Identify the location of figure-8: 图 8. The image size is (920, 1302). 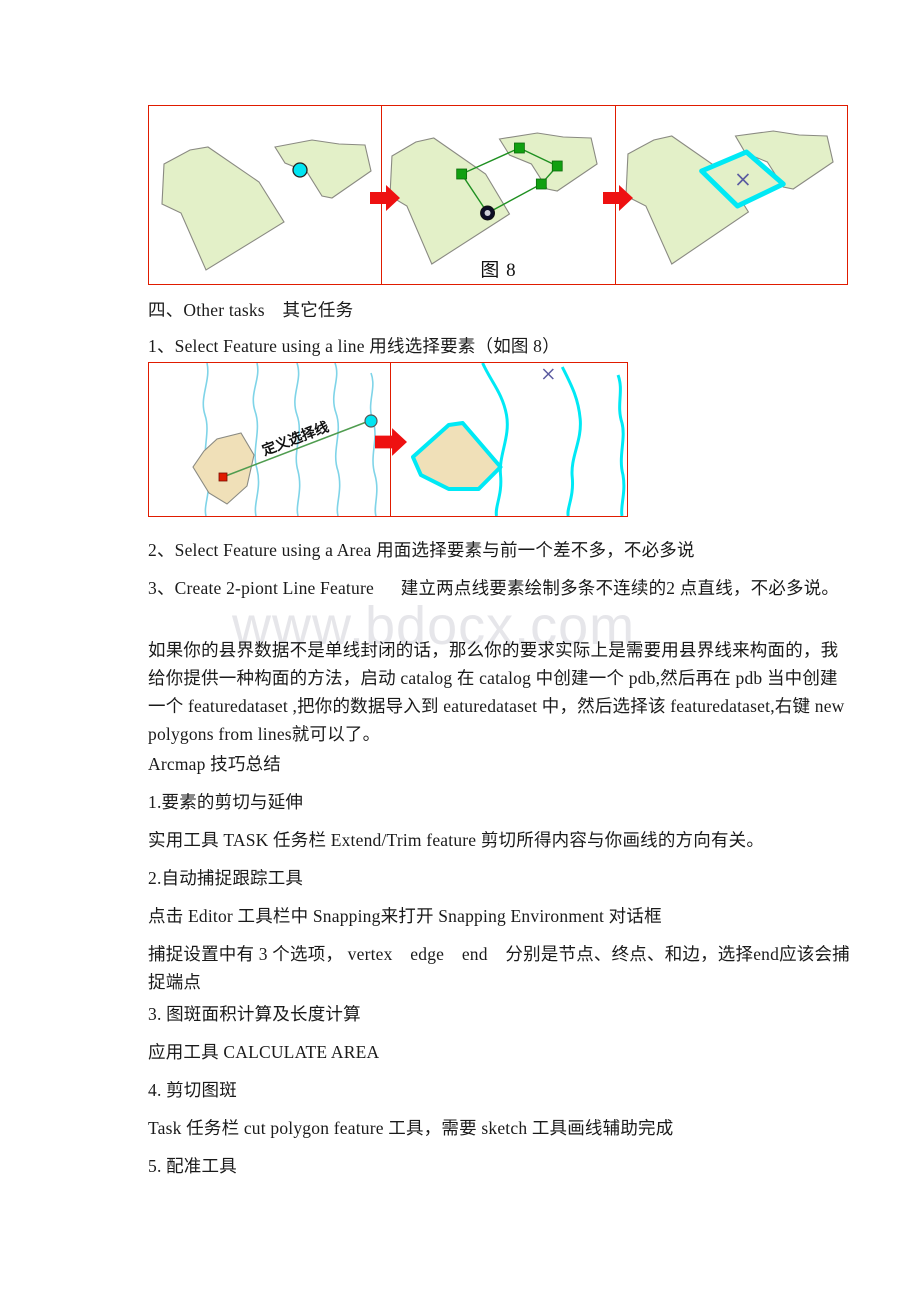
(498, 195).